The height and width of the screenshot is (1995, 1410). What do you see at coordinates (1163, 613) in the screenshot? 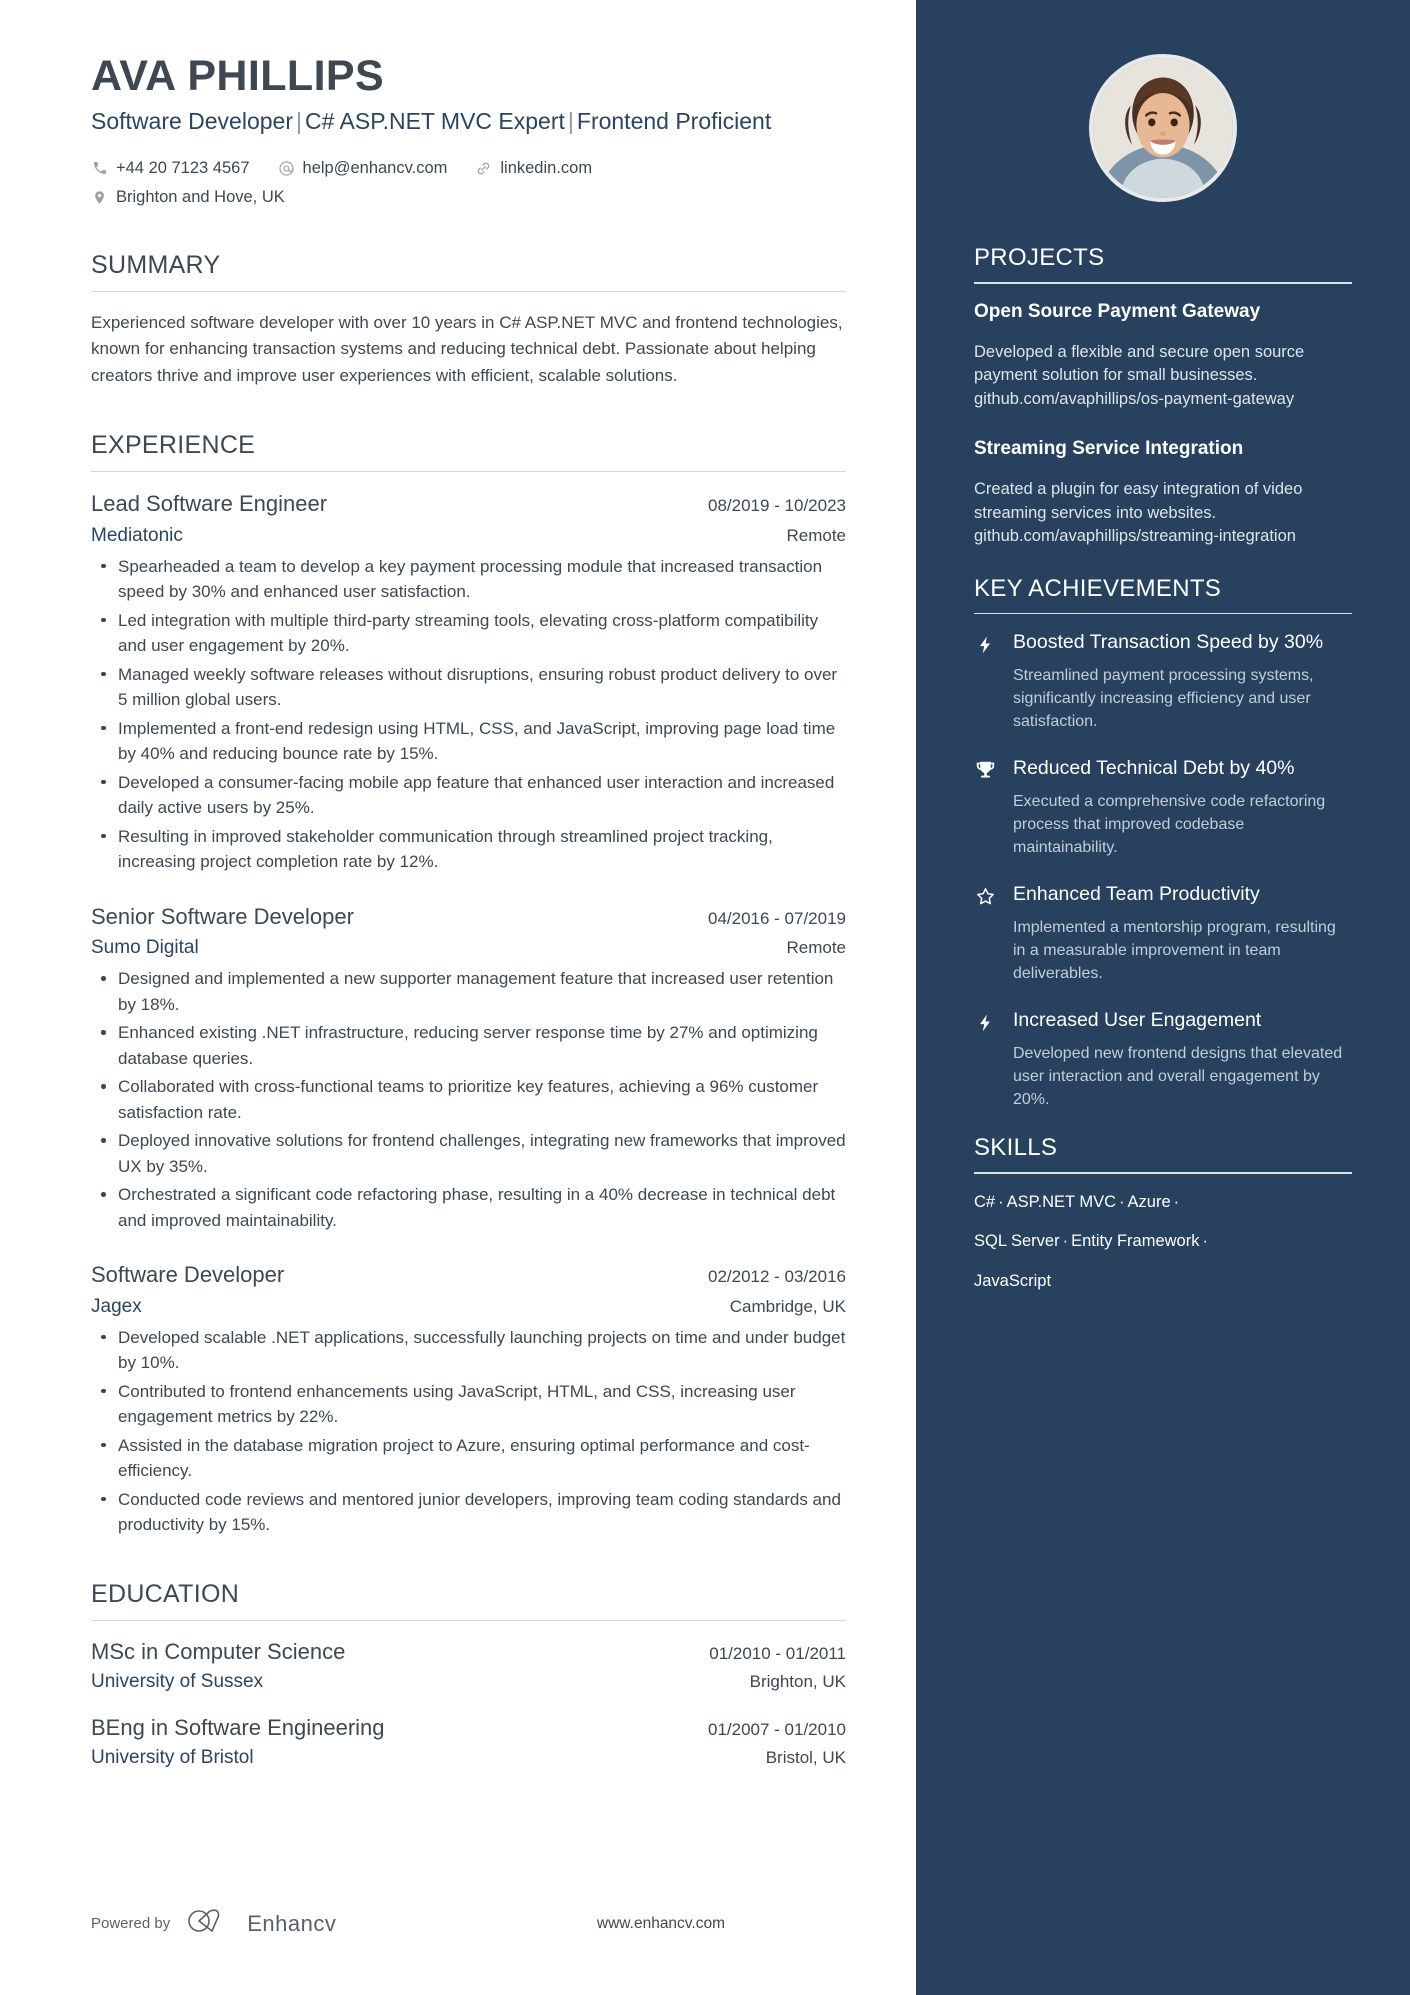
I see `achievements-divider` at bounding box center [1163, 613].